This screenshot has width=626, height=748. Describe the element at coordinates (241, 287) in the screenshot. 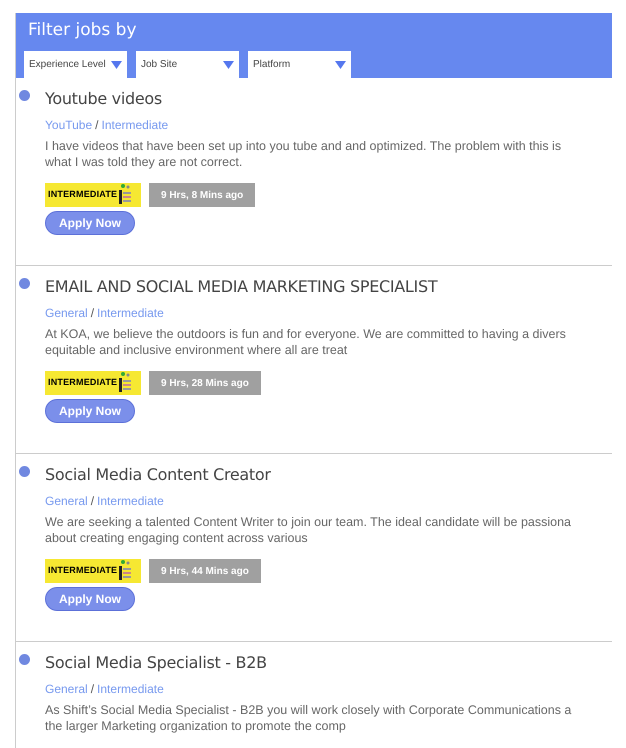

I see `job-title: EMAIL AND SOCIAL MEDIA MARKETING SPECIALIST` at that location.